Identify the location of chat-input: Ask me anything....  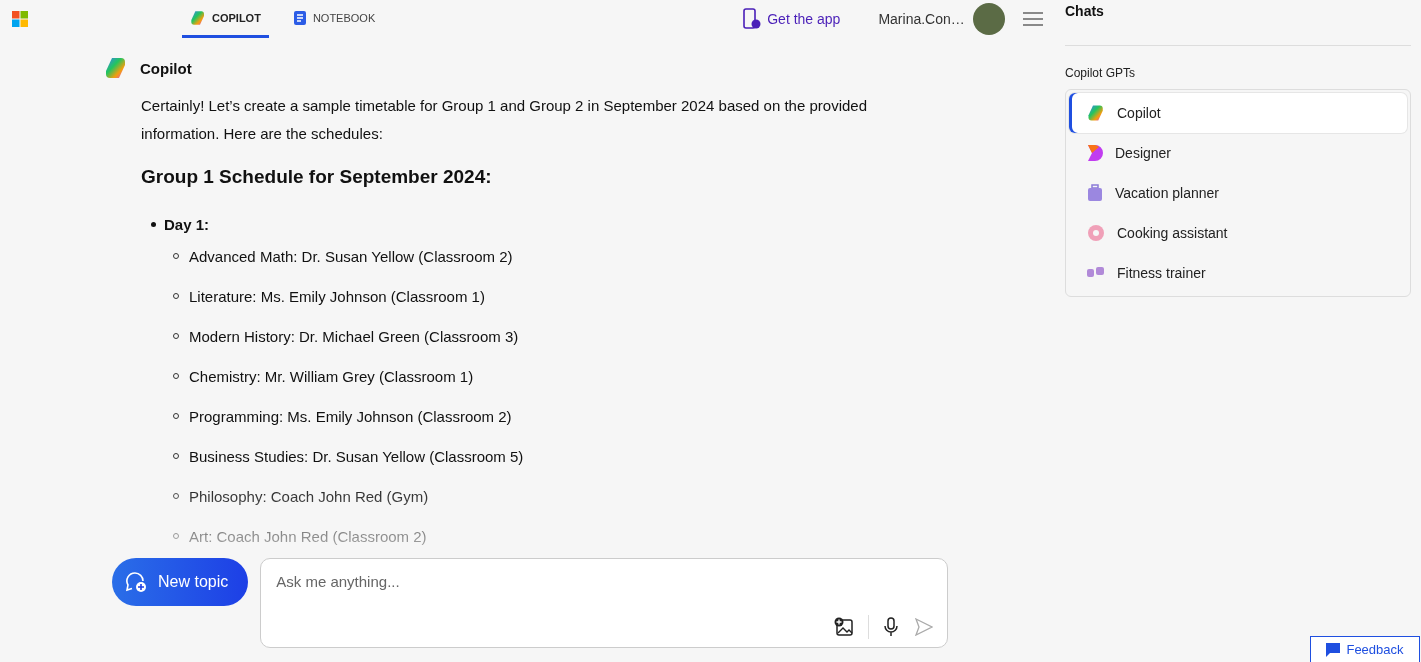
(604, 603).